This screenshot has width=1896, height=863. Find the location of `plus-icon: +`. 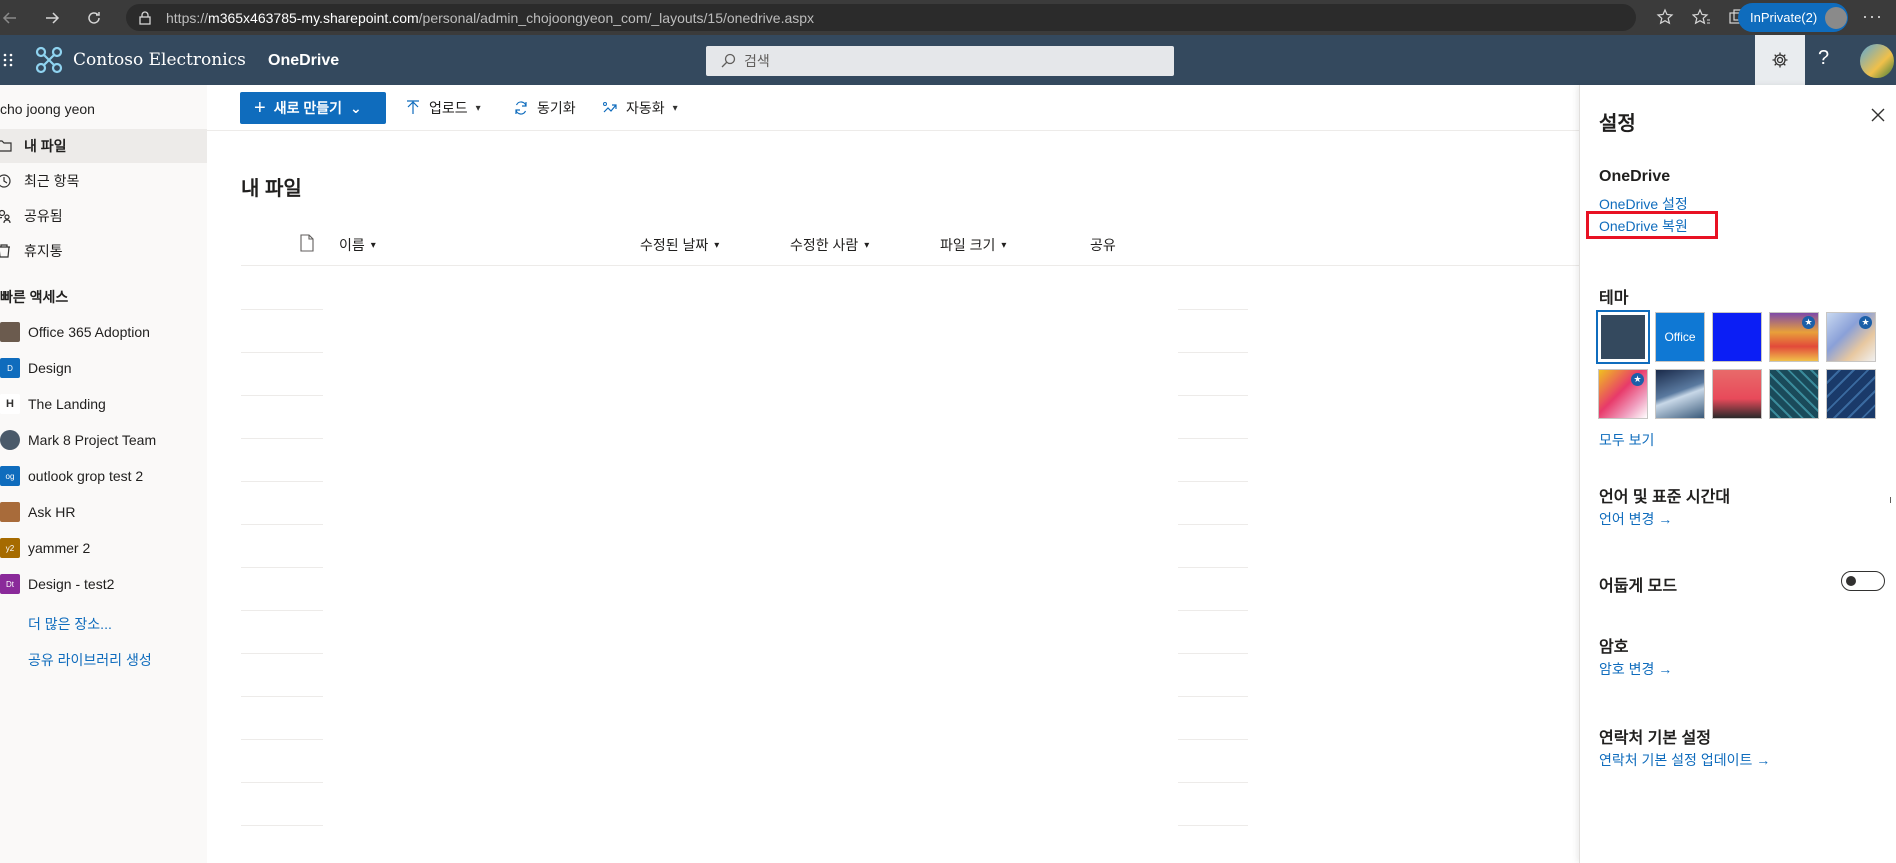

plus-icon: + is located at coordinates (260, 107).